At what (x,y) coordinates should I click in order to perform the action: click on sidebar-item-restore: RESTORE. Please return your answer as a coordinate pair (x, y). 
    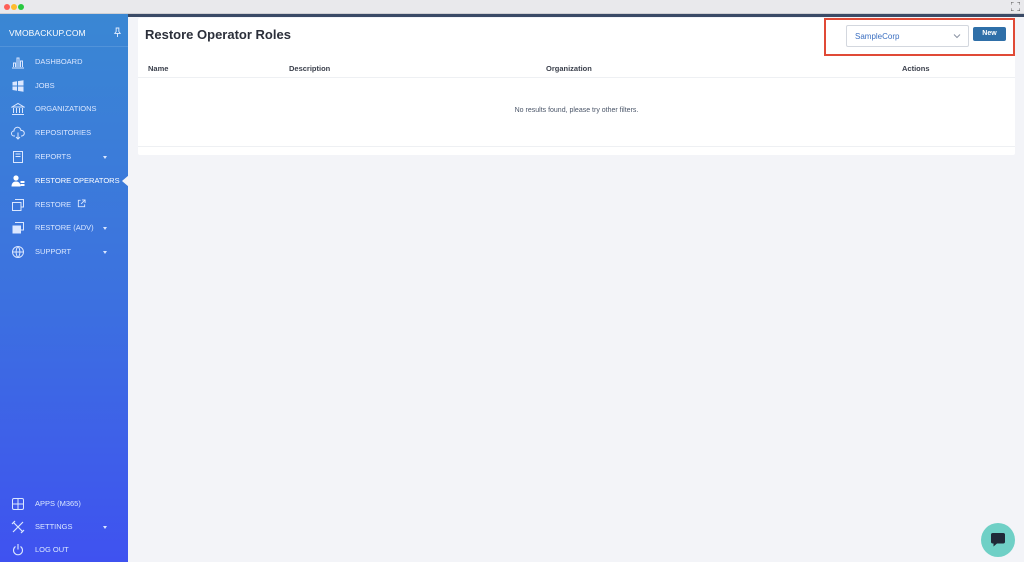
    Looking at the image, I should click on (64, 205).